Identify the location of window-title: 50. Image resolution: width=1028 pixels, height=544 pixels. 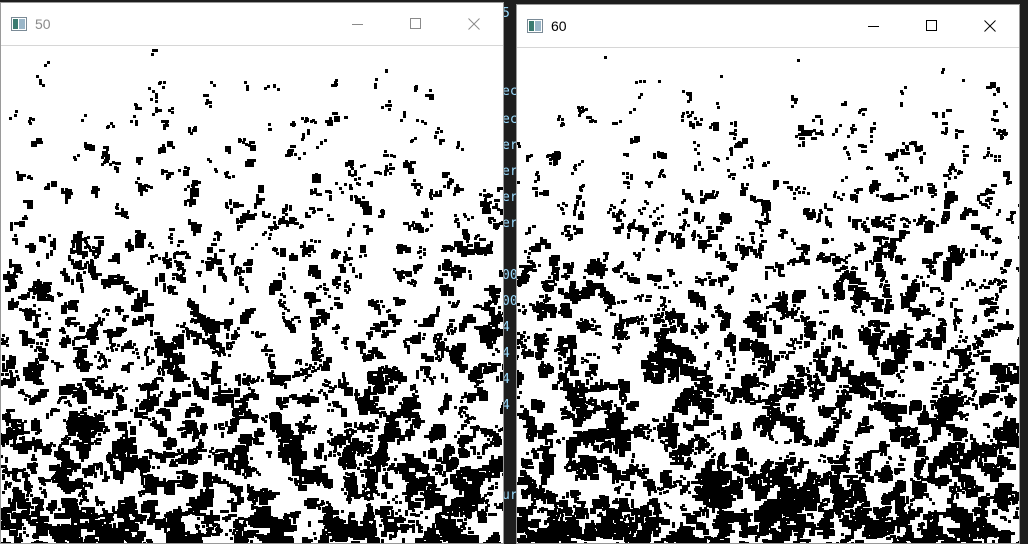
(43, 24).